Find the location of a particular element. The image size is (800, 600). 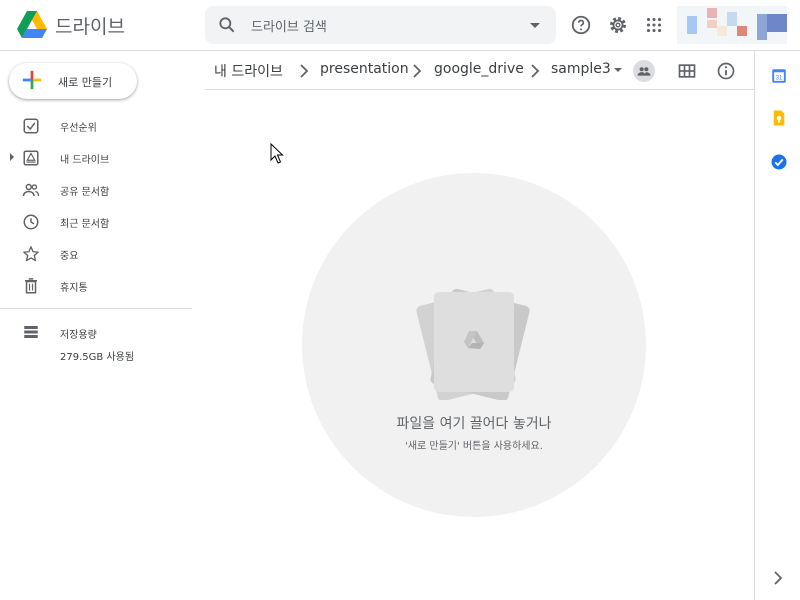

clock-icon is located at coordinates (31, 222).